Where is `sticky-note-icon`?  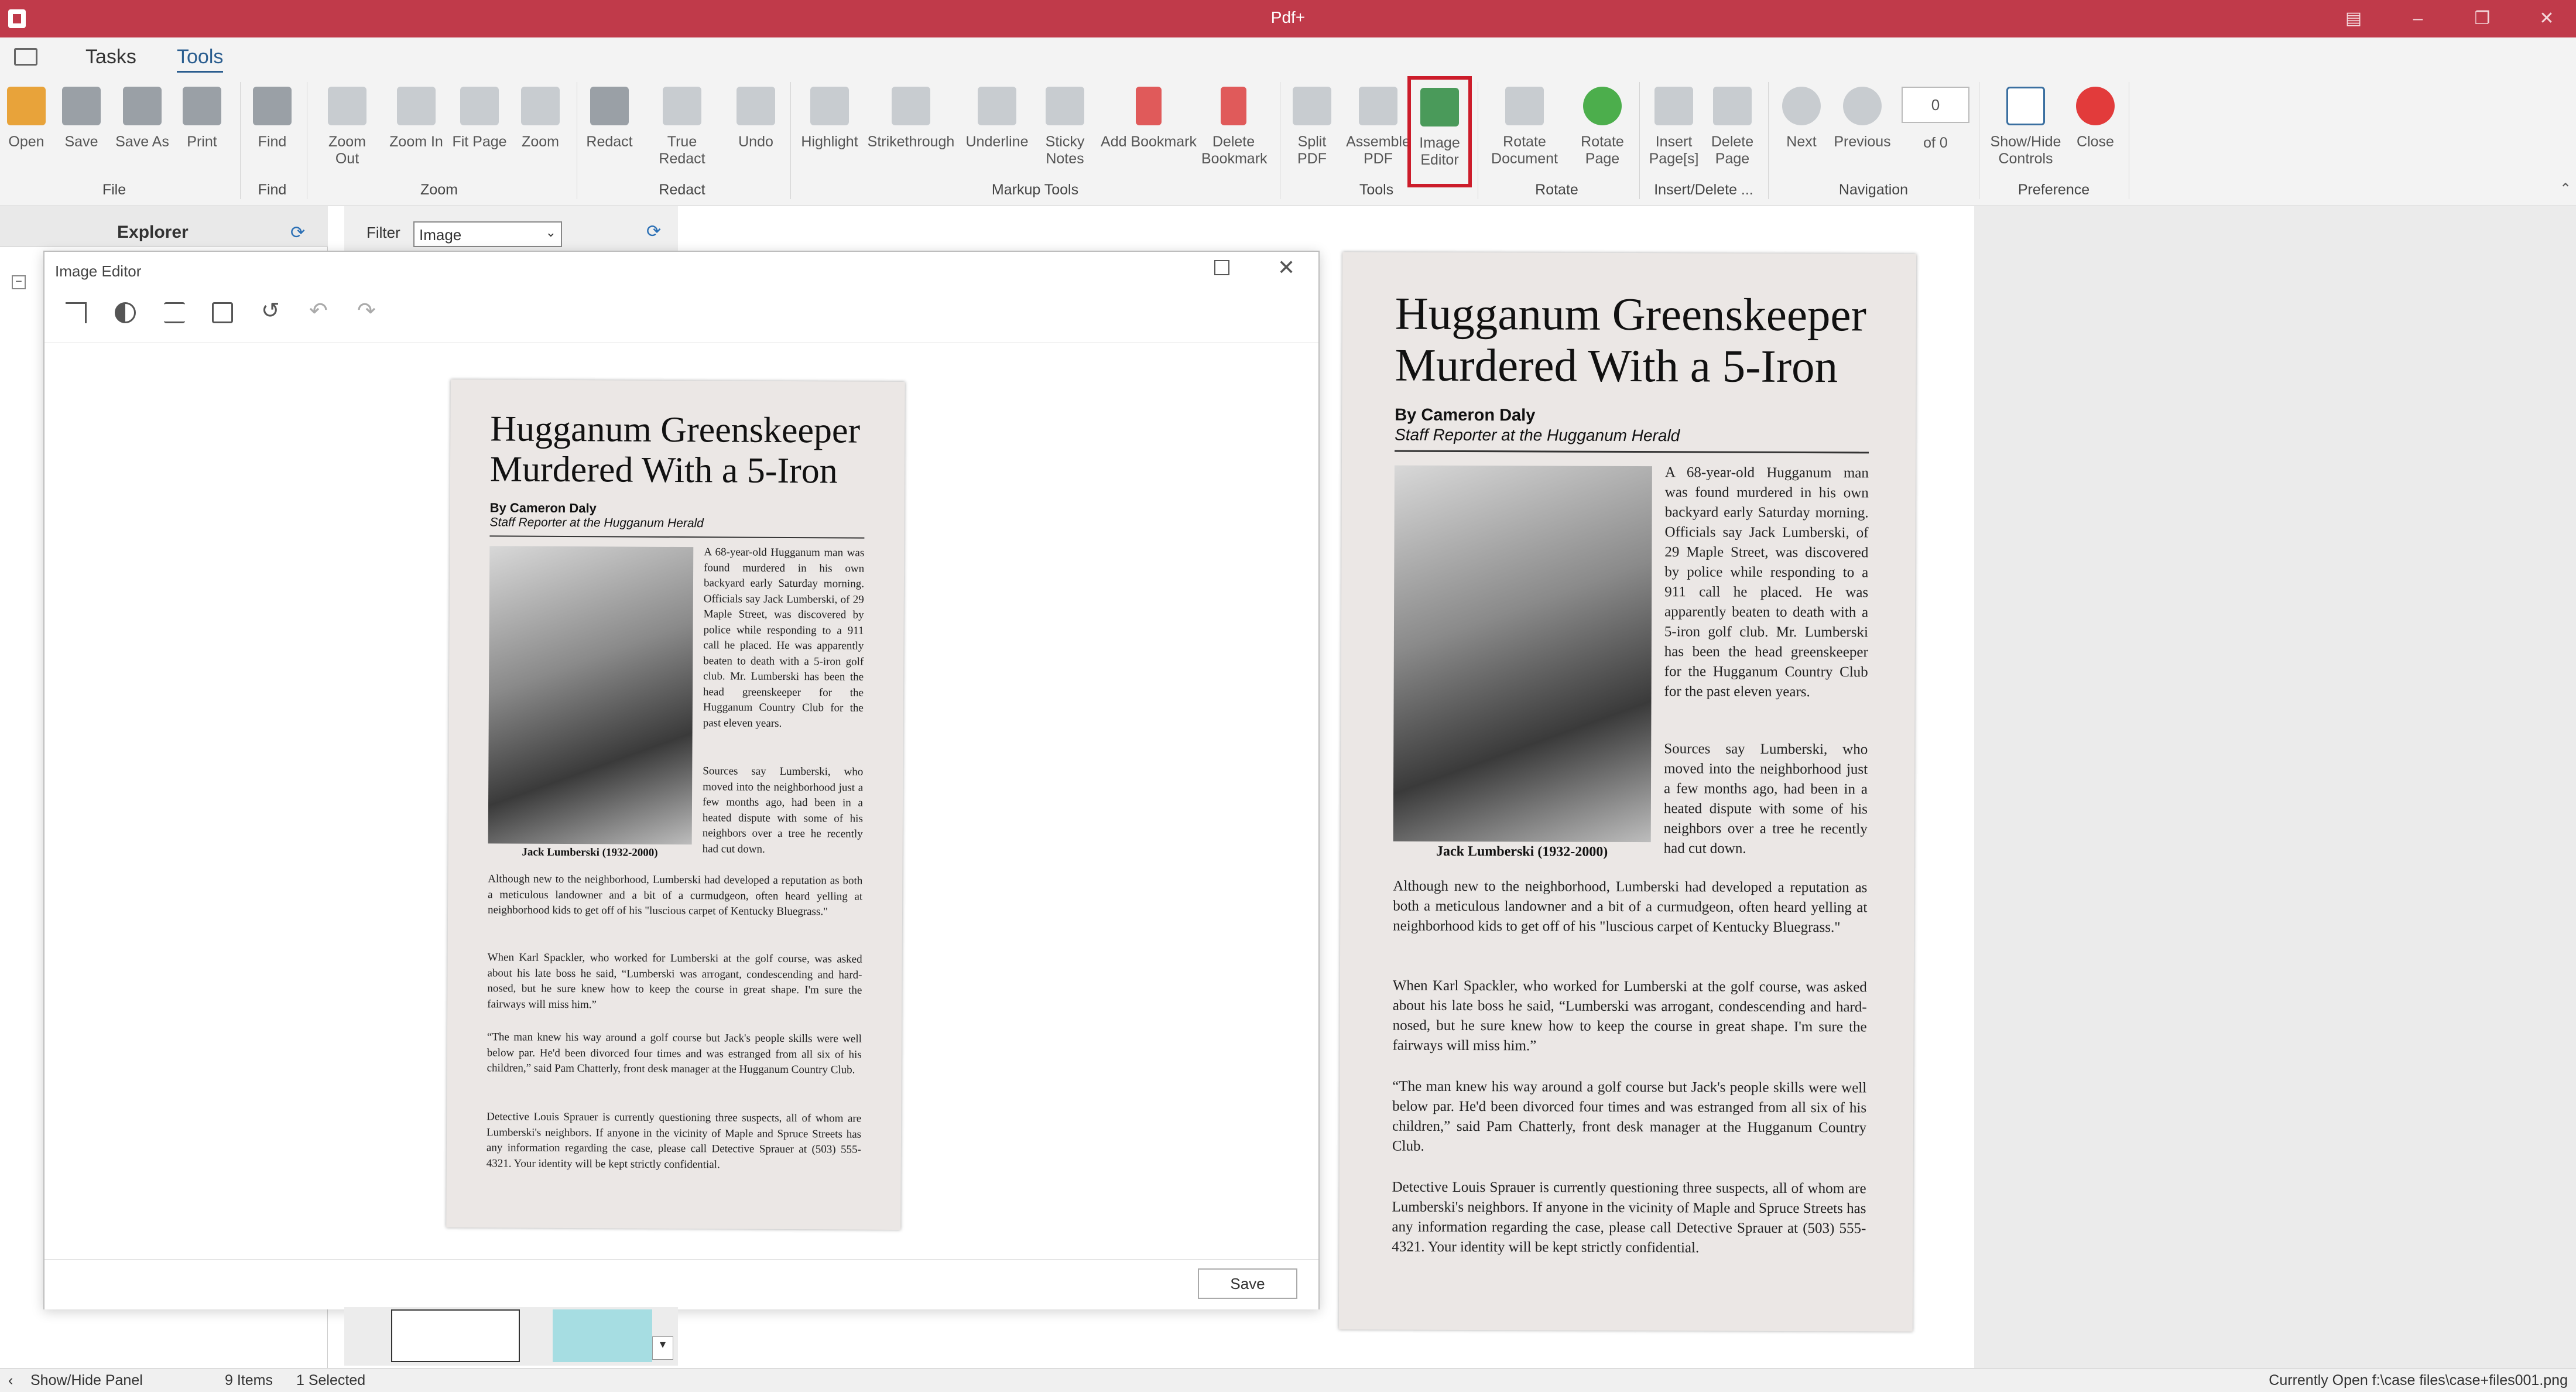 sticky-note-icon is located at coordinates (1065, 106).